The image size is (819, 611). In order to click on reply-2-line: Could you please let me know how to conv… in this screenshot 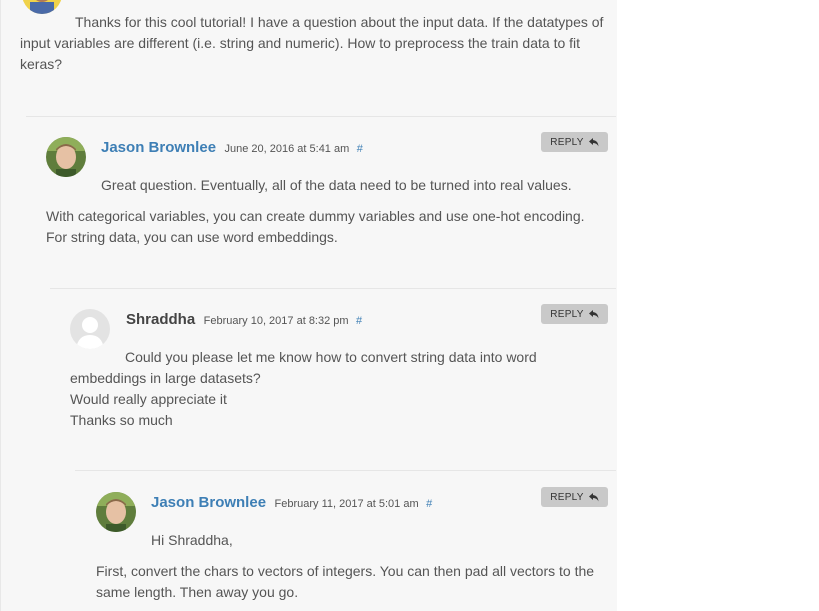, I will do `click(331, 357)`.